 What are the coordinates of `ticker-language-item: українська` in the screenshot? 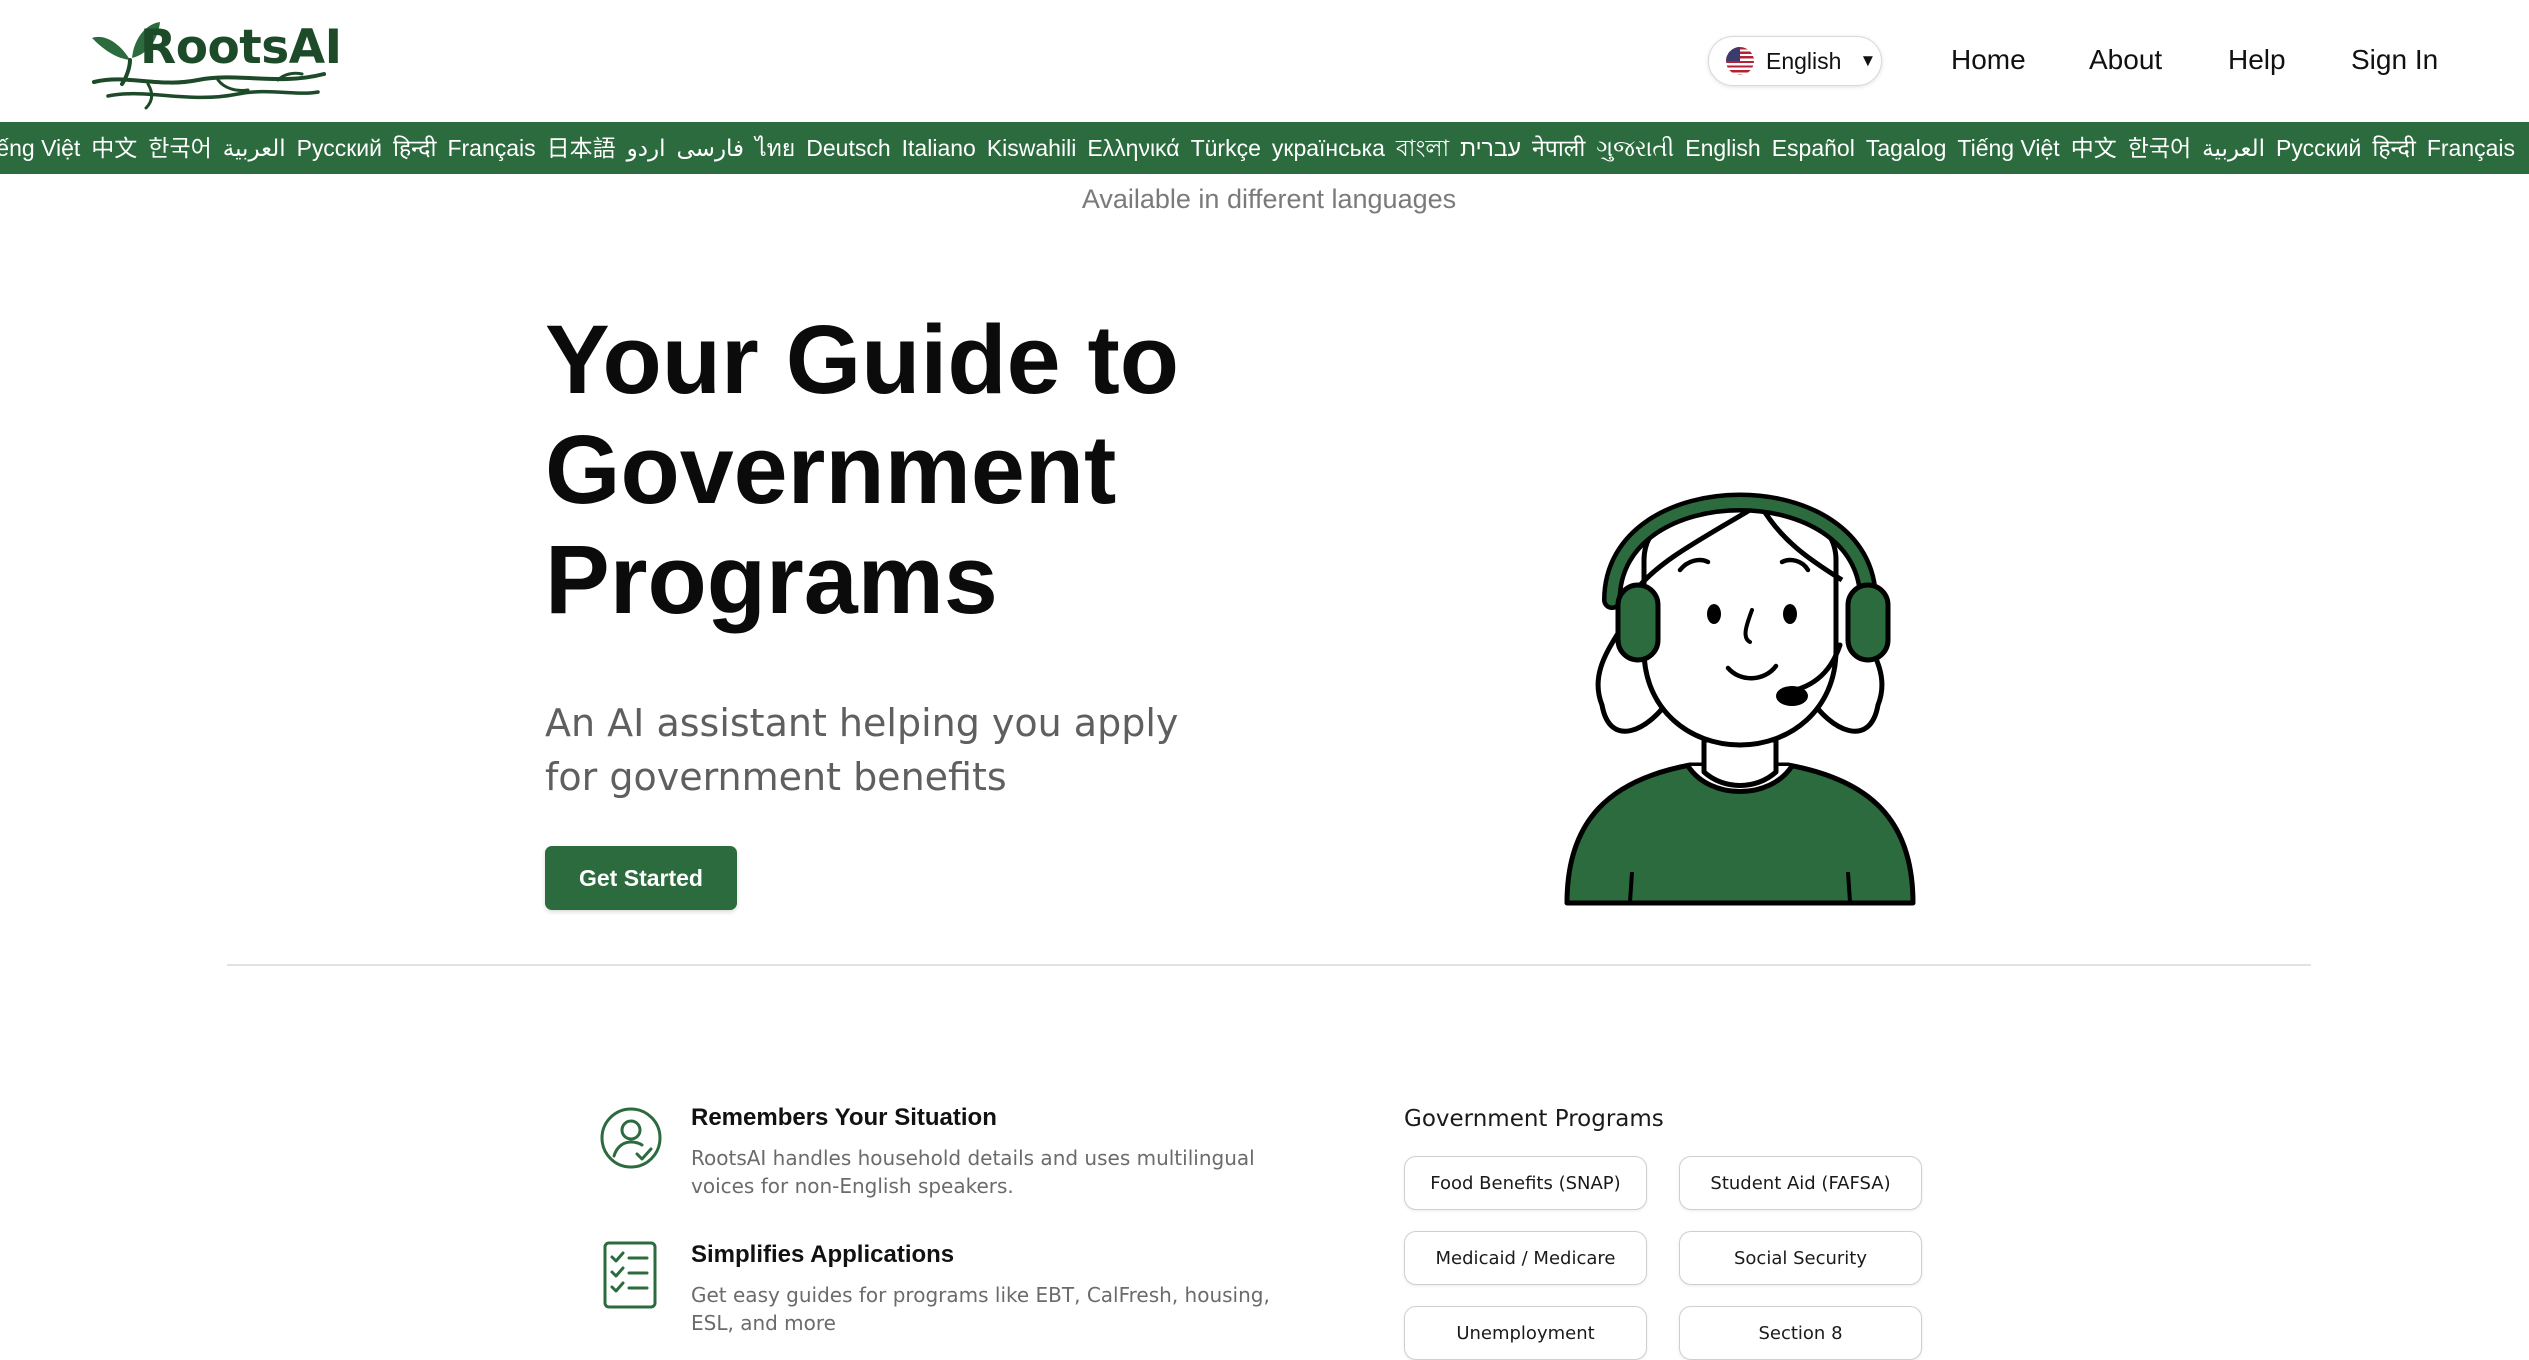 It's located at (1328, 148).